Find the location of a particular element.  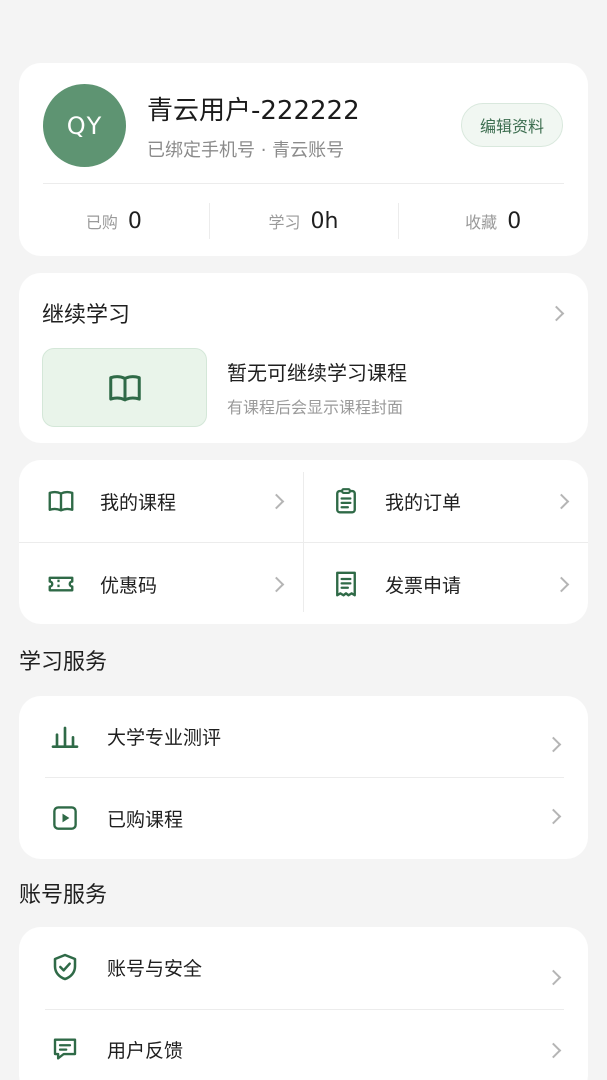

edit-profile-button: 编辑资料 is located at coordinates (512, 125).